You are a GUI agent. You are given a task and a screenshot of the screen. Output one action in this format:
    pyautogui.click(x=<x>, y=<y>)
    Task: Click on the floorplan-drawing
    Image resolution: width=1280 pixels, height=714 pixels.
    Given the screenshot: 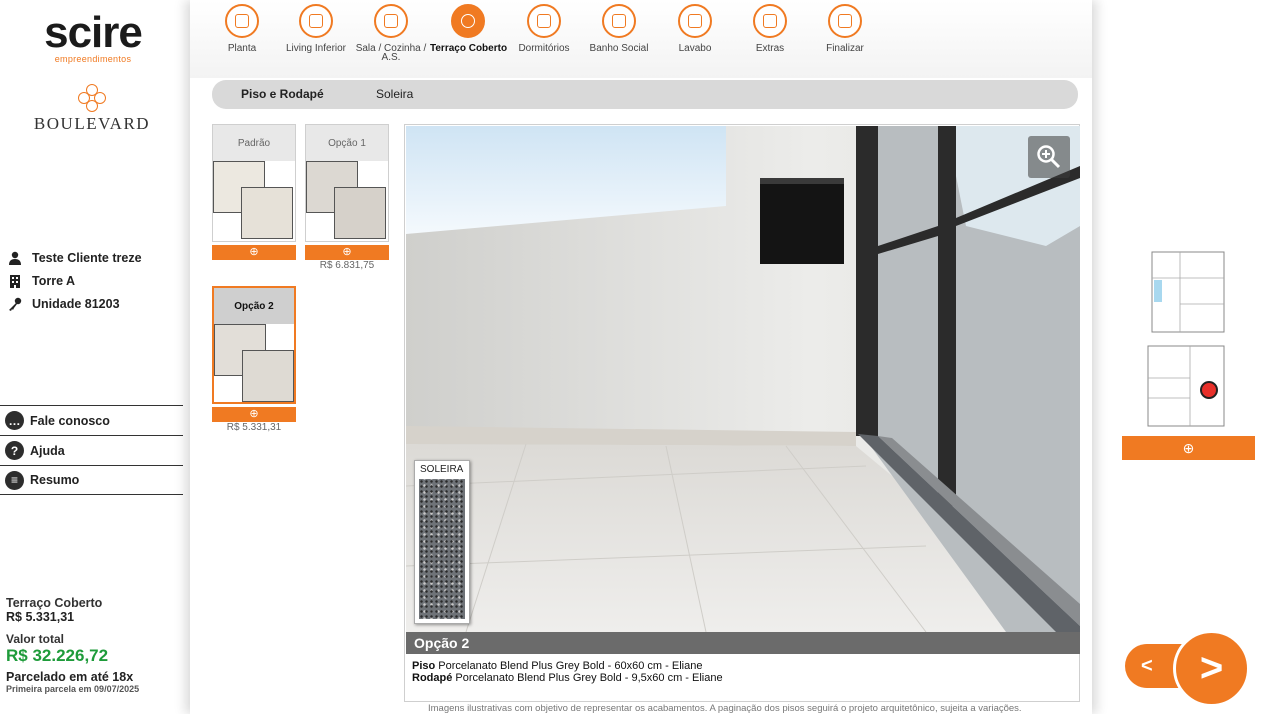 What is the action you would take?
    pyautogui.click(x=1186, y=339)
    